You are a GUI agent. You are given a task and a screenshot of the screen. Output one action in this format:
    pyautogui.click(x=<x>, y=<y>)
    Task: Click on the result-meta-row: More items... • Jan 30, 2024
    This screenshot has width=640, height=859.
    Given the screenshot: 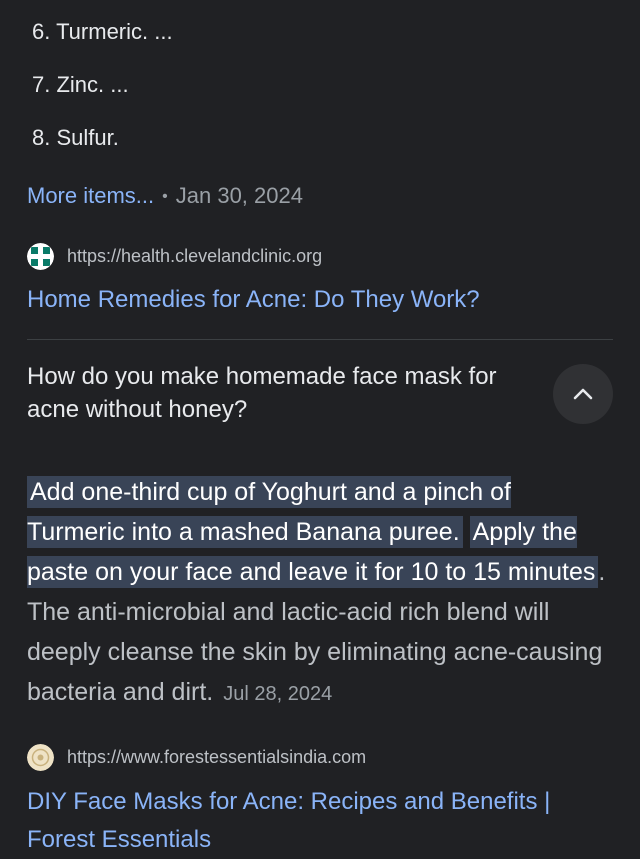 What is the action you would take?
    pyautogui.click(x=165, y=196)
    